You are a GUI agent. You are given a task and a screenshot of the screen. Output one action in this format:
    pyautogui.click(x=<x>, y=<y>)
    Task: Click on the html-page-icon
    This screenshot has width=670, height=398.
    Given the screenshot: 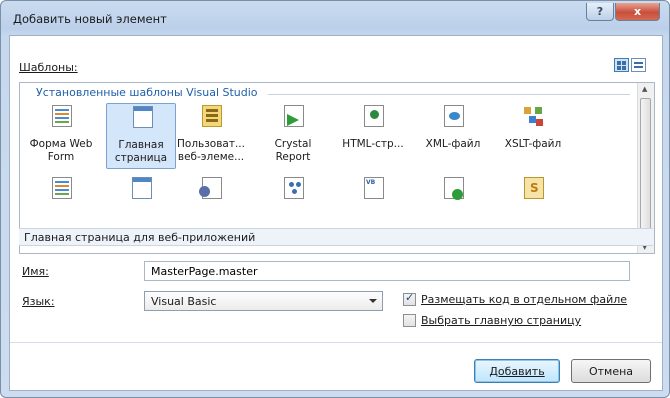 What is the action you would take?
    pyautogui.click(x=374, y=116)
    